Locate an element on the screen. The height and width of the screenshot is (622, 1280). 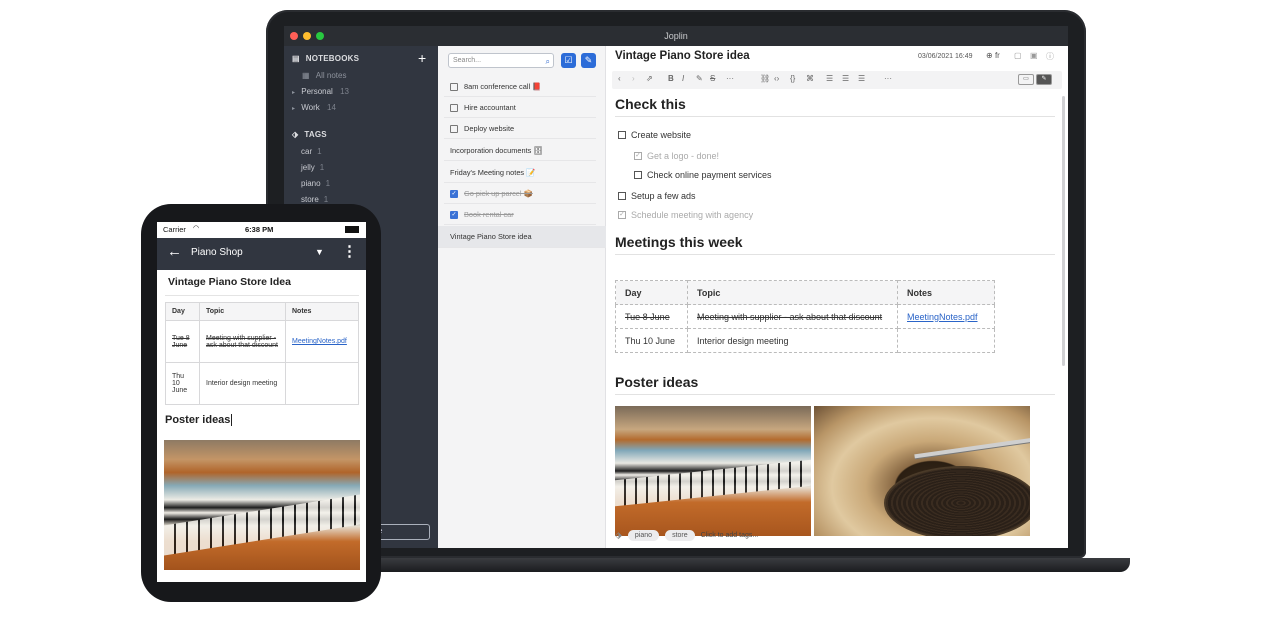
sidebar-tag-car: car 1 is located at coordinates (311, 151).